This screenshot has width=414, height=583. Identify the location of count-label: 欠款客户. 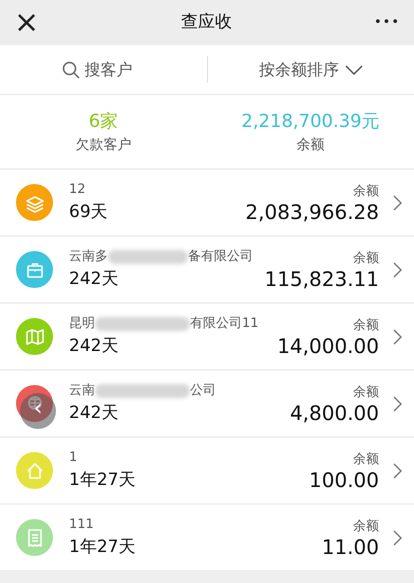
(103, 145).